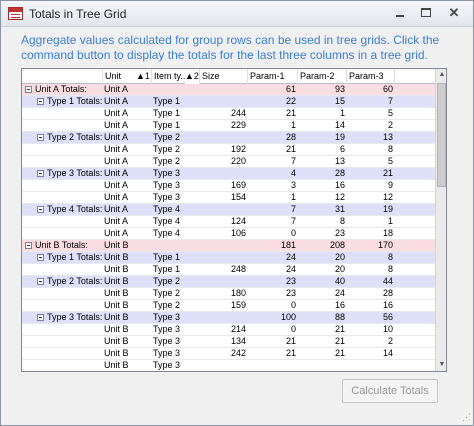 This screenshot has width=474, height=426. What do you see at coordinates (342, 221) in the screenshot?
I see `cell-p2: 8` at bounding box center [342, 221].